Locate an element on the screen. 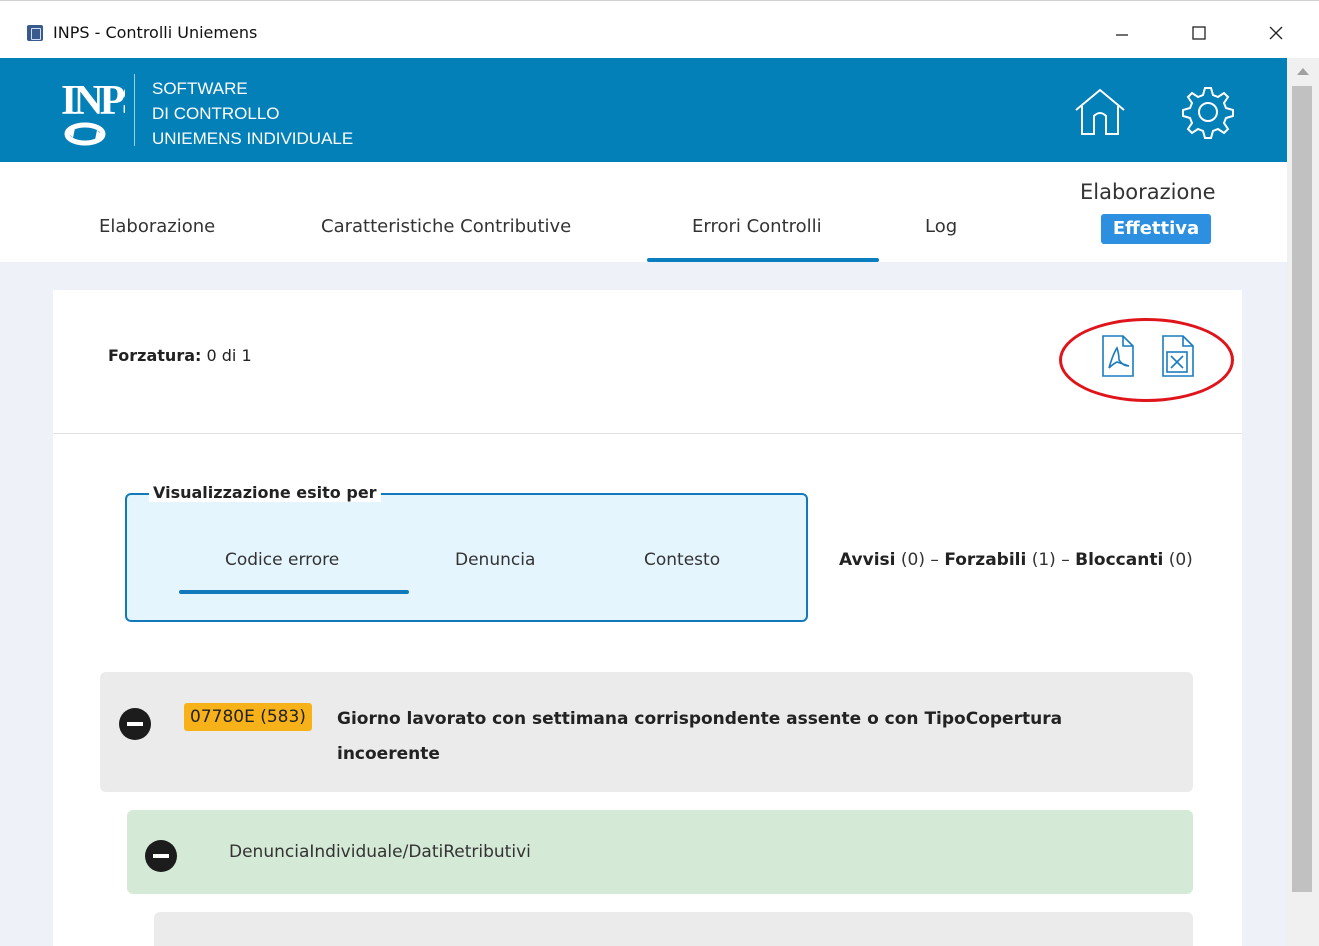  close-button is located at coordinates (1276, 33).